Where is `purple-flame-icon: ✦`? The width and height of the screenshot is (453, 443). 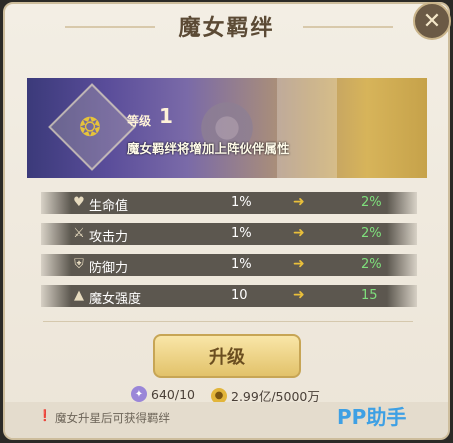
purple-flame-icon: ✦ is located at coordinates (139, 394).